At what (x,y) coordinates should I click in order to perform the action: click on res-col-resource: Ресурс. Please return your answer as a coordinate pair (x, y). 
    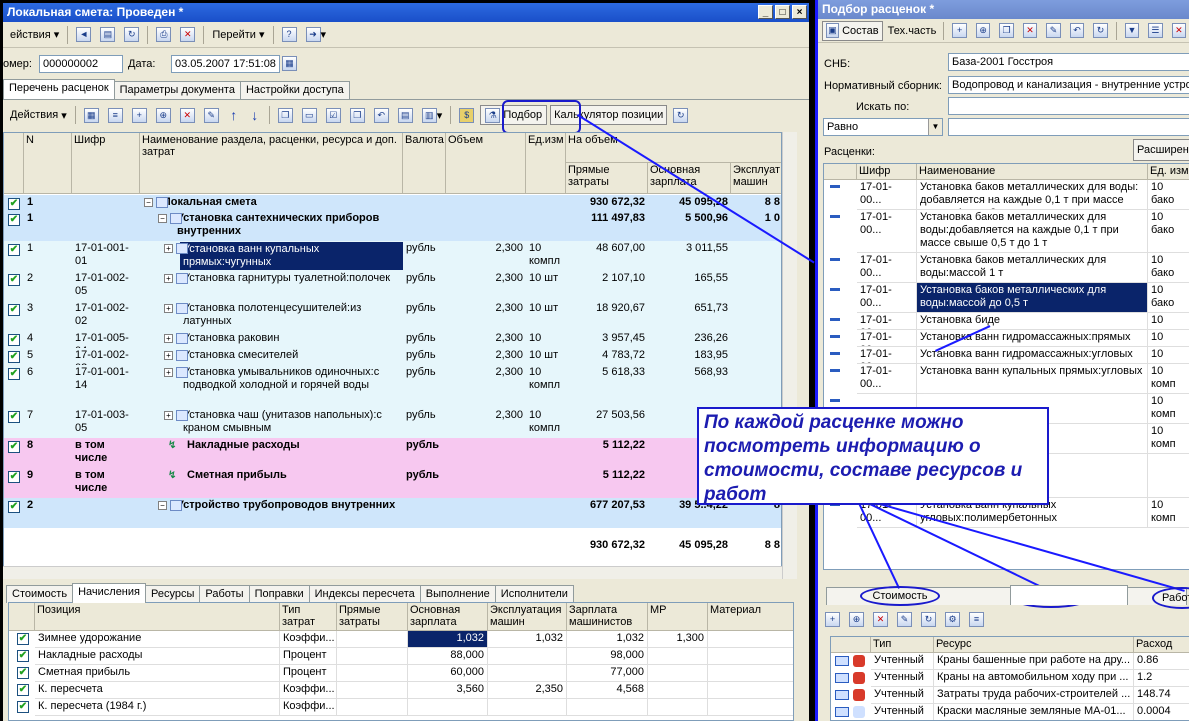
    Looking at the image, I should click on (1034, 645).